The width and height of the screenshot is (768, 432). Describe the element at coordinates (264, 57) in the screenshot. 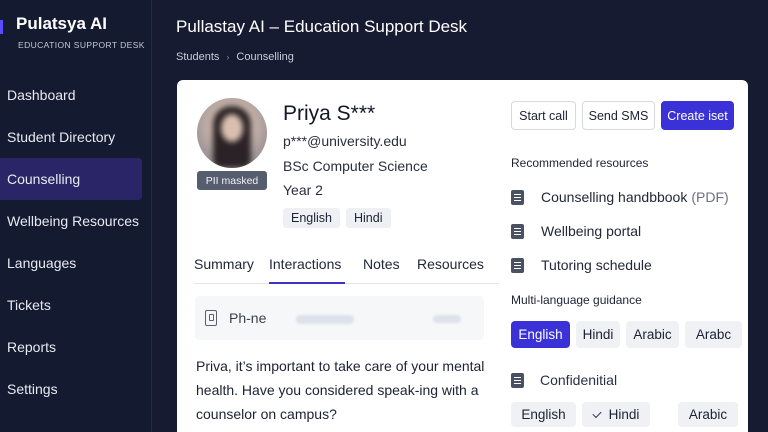

I see `breadcrumb-counselling: Counselling` at that location.